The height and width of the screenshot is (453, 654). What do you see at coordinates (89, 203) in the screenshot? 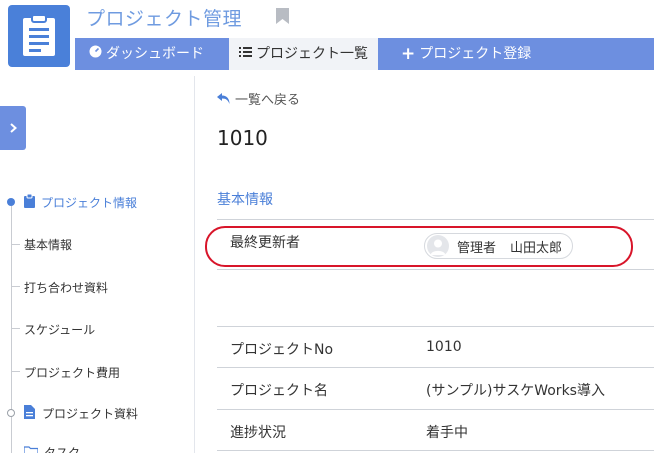
I see `sidebar-item-label: プロジェクト情報` at bounding box center [89, 203].